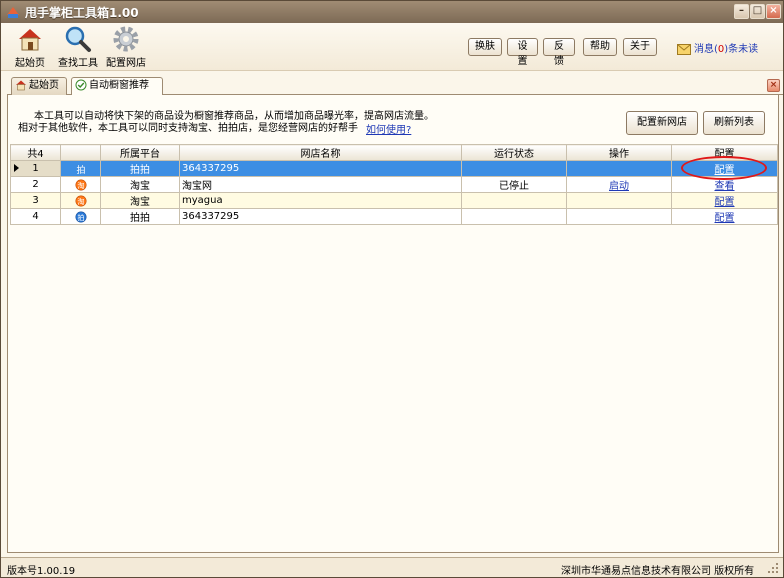  Describe the element at coordinates (35, 200) in the screenshot. I see `row-number: 3` at that location.